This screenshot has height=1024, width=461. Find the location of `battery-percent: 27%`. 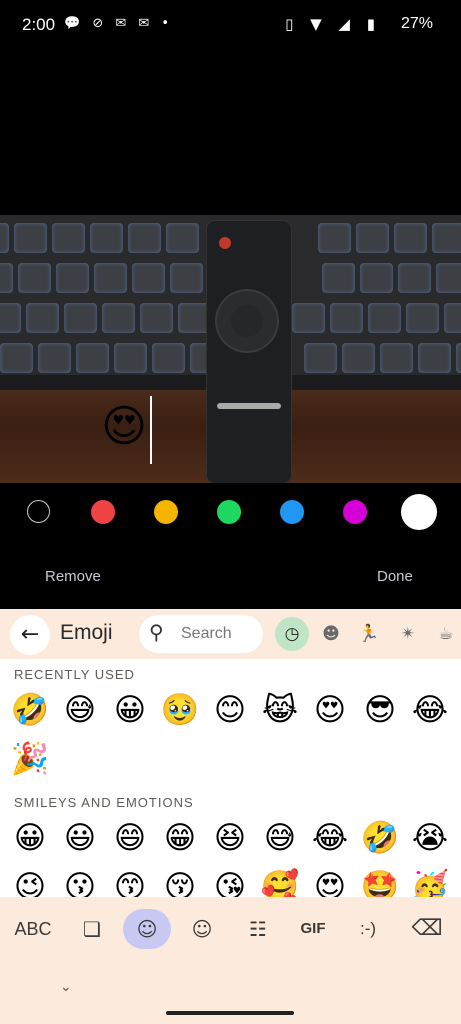

battery-percent: 27% is located at coordinates (416, 23).